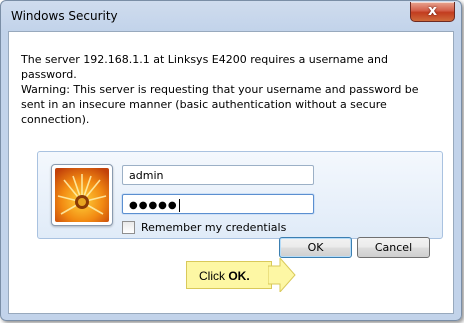 The width and height of the screenshot is (464, 323). I want to click on yellow-arrow-icon, so click(282, 275).